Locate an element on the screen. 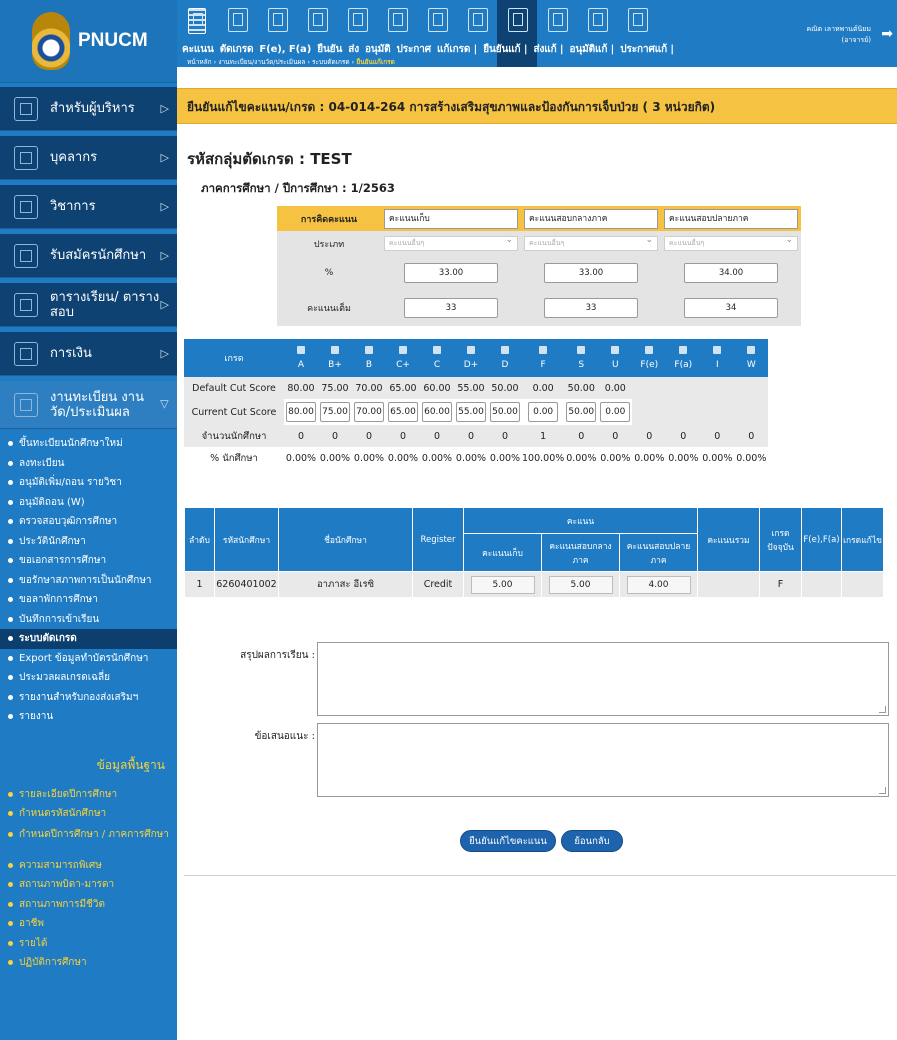 This screenshot has height=1040, width=897. sidebar-subitem: รายงาน is located at coordinates (88, 717).